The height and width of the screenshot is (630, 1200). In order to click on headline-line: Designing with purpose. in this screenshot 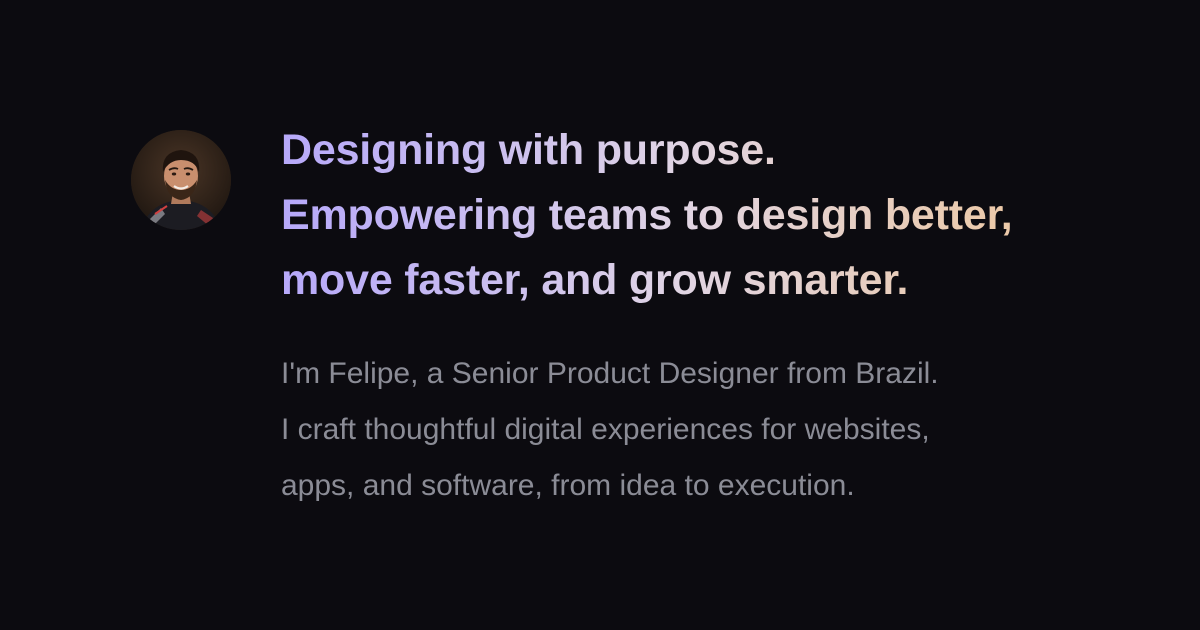, I will do `click(711, 150)`.